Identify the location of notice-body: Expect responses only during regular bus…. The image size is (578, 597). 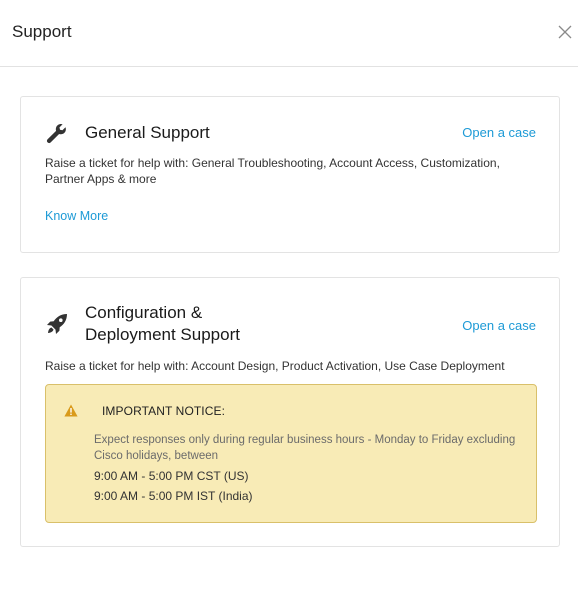
(305, 448).